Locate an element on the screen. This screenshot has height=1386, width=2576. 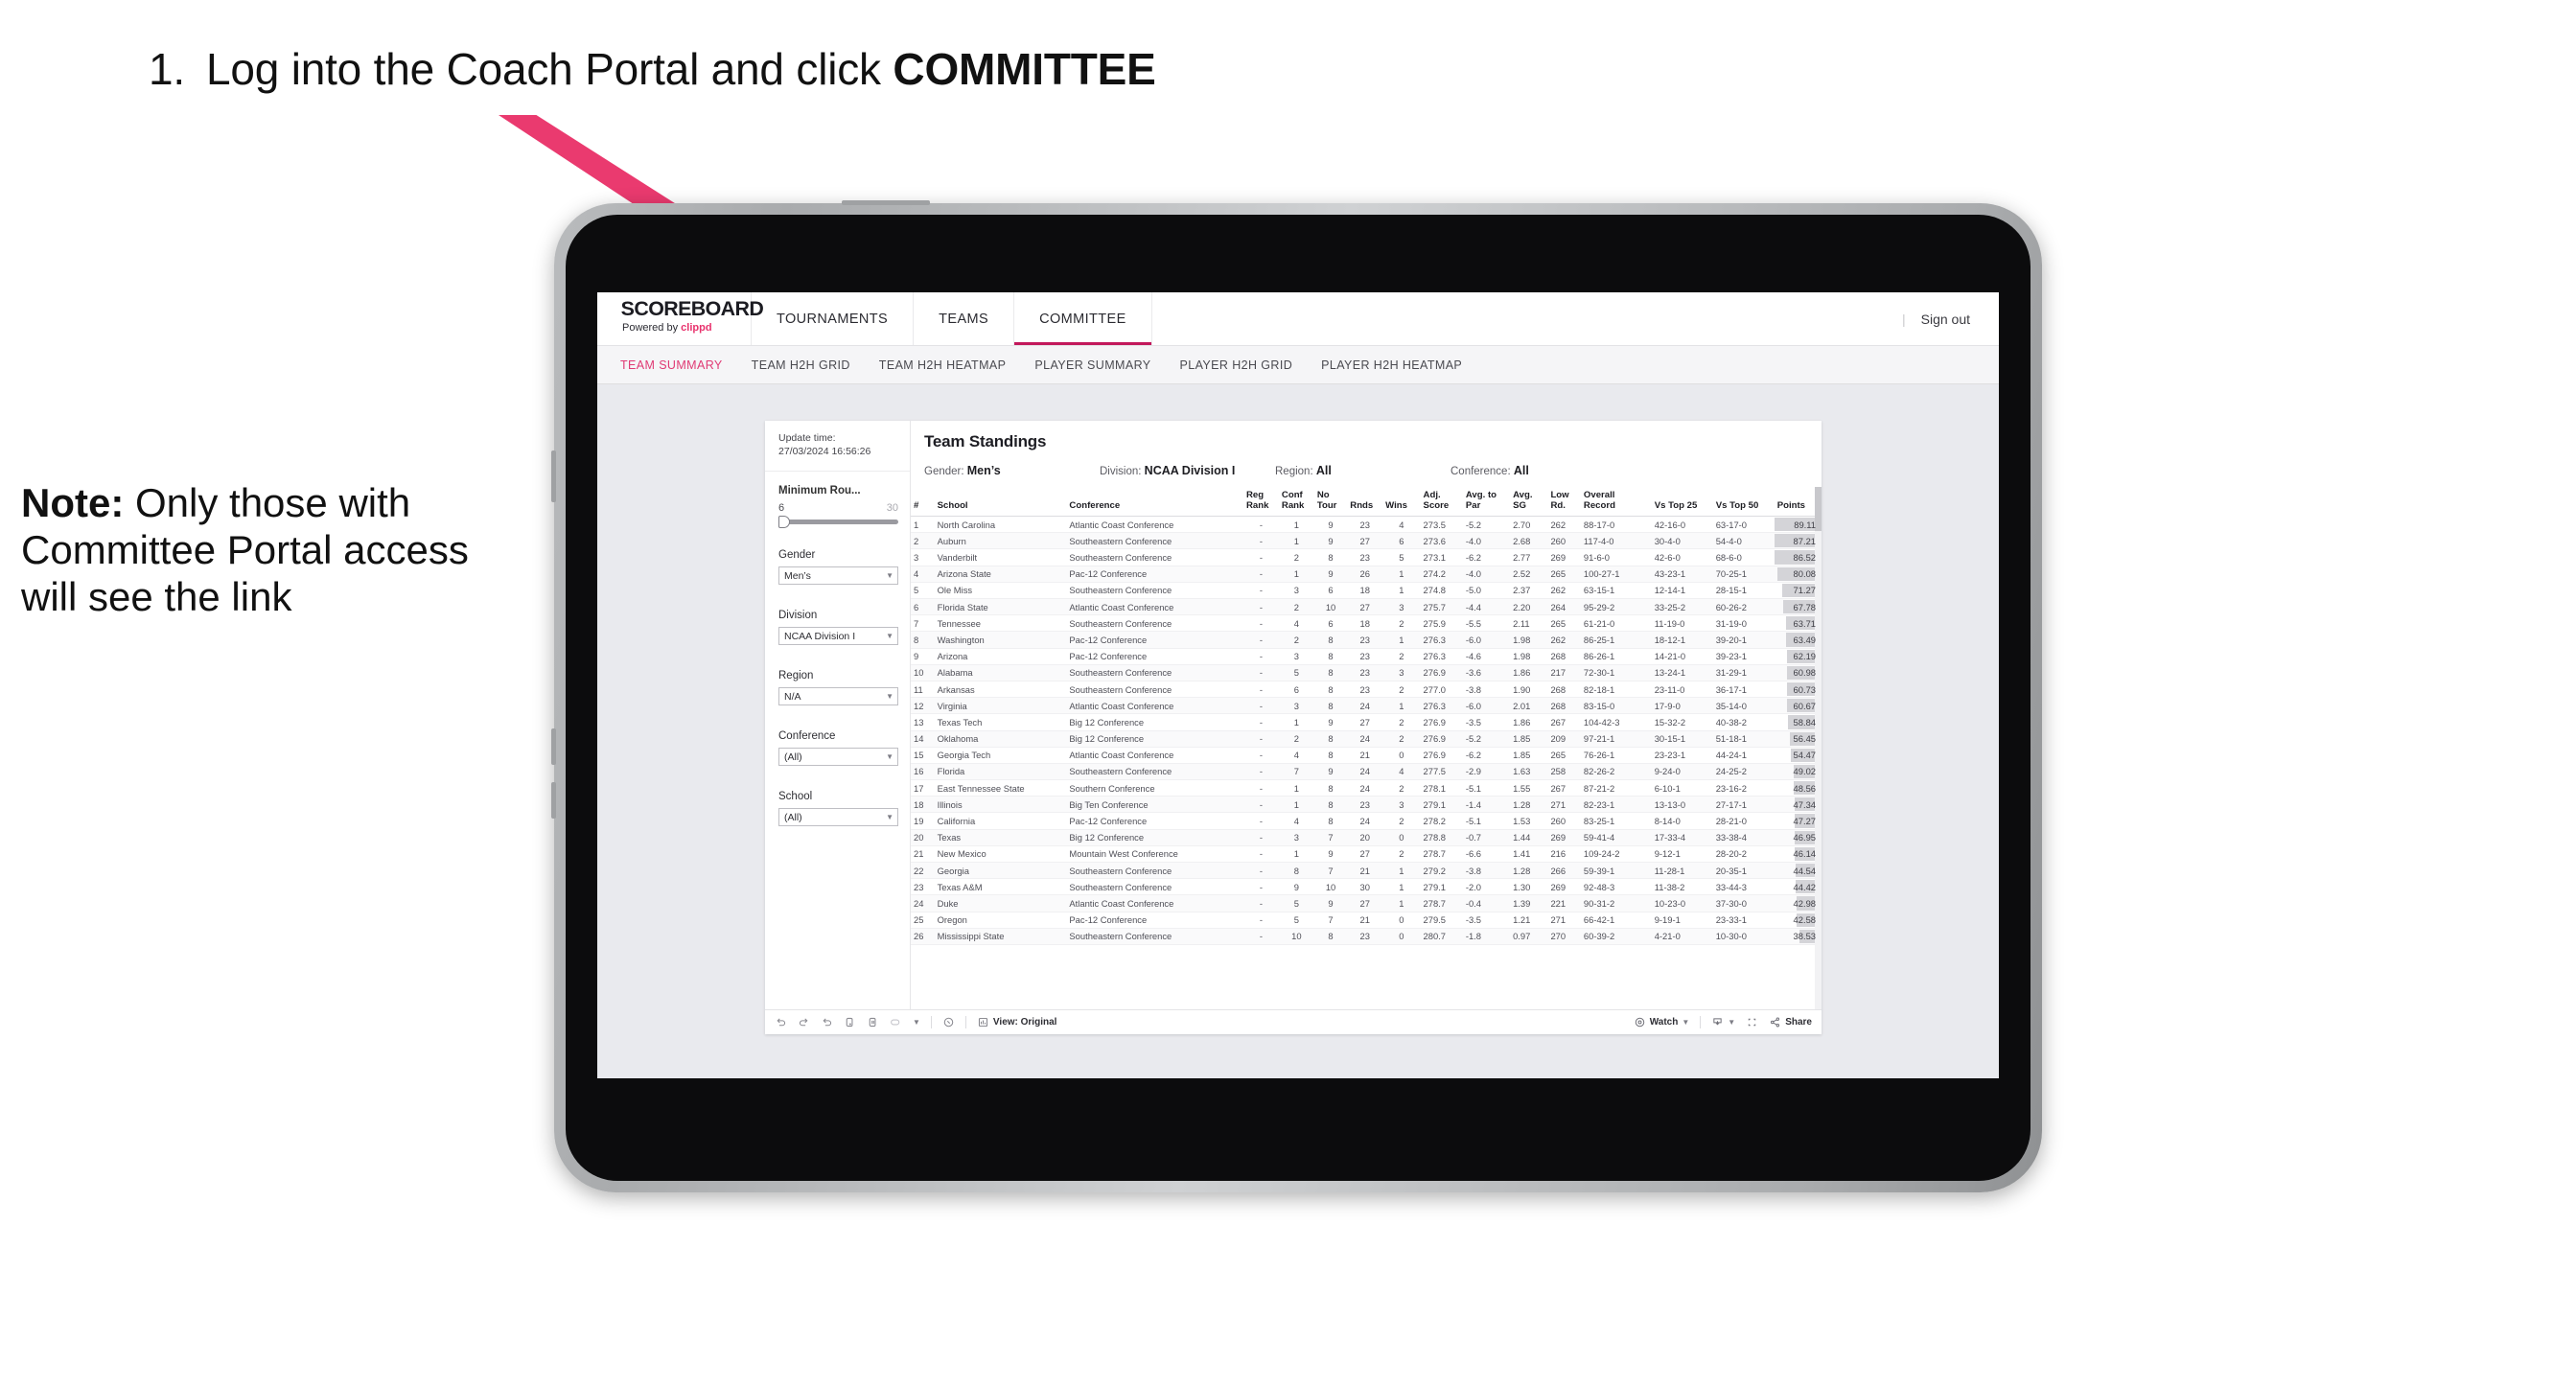
table-scrollbar-thumb is located at coordinates (1819, 509).